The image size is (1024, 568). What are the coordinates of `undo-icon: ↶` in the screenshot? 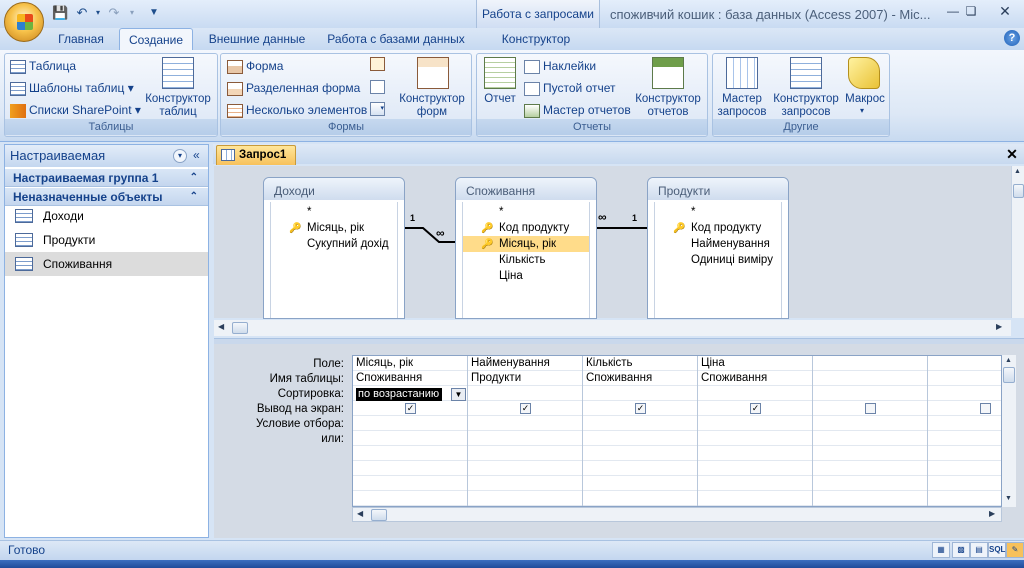 It's located at (82, 13).